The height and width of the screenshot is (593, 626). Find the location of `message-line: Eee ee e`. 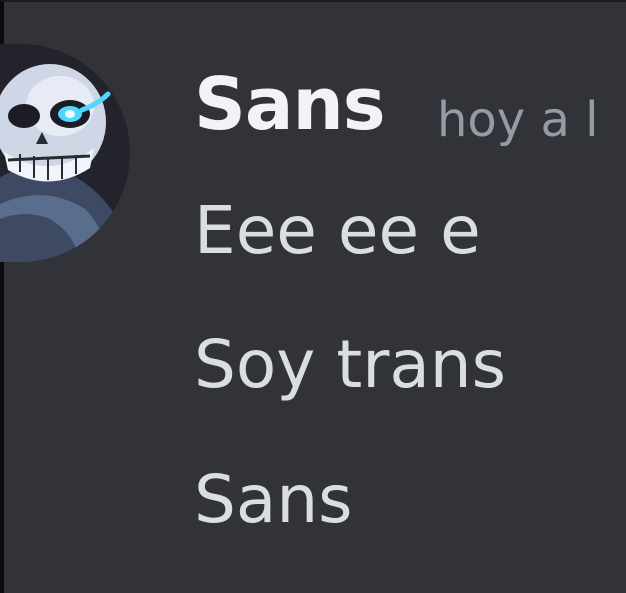

message-line: Eee ee e is located at coordinates (337, 230).